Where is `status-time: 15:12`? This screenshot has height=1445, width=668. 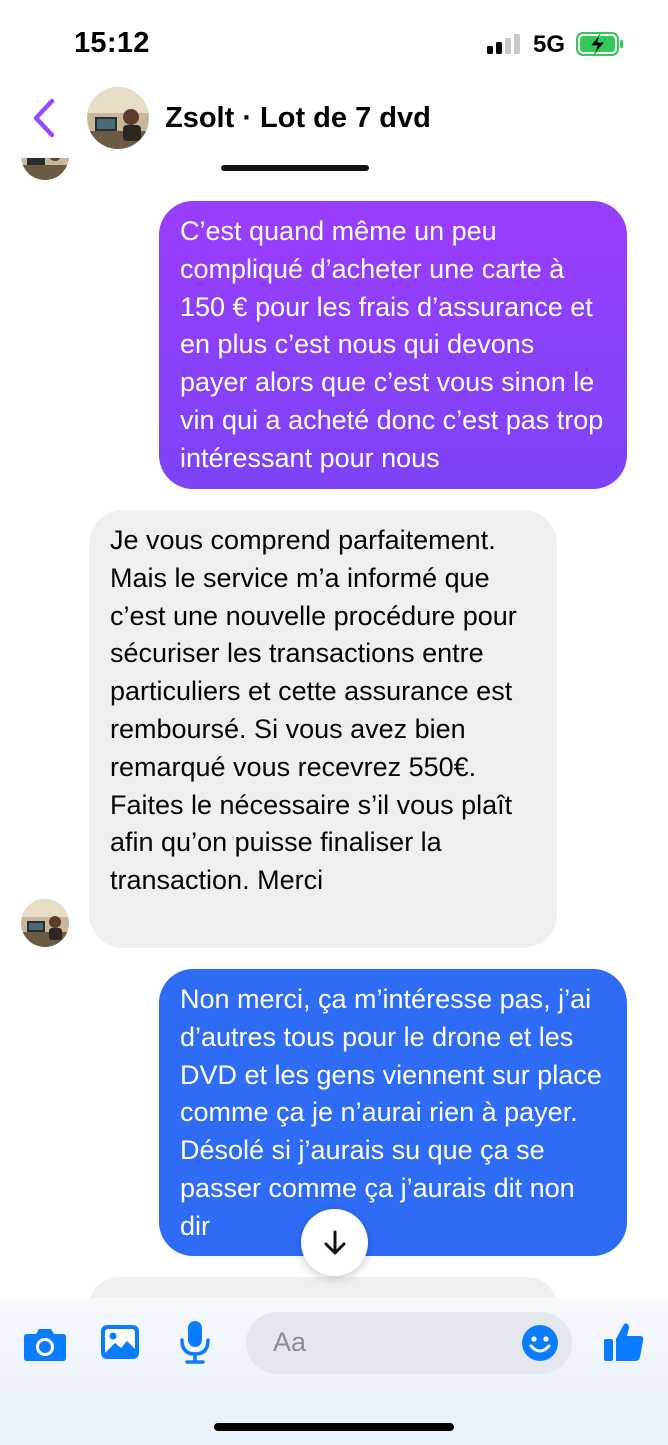 status-time: 15:12 is located at coordinates (112, 43).